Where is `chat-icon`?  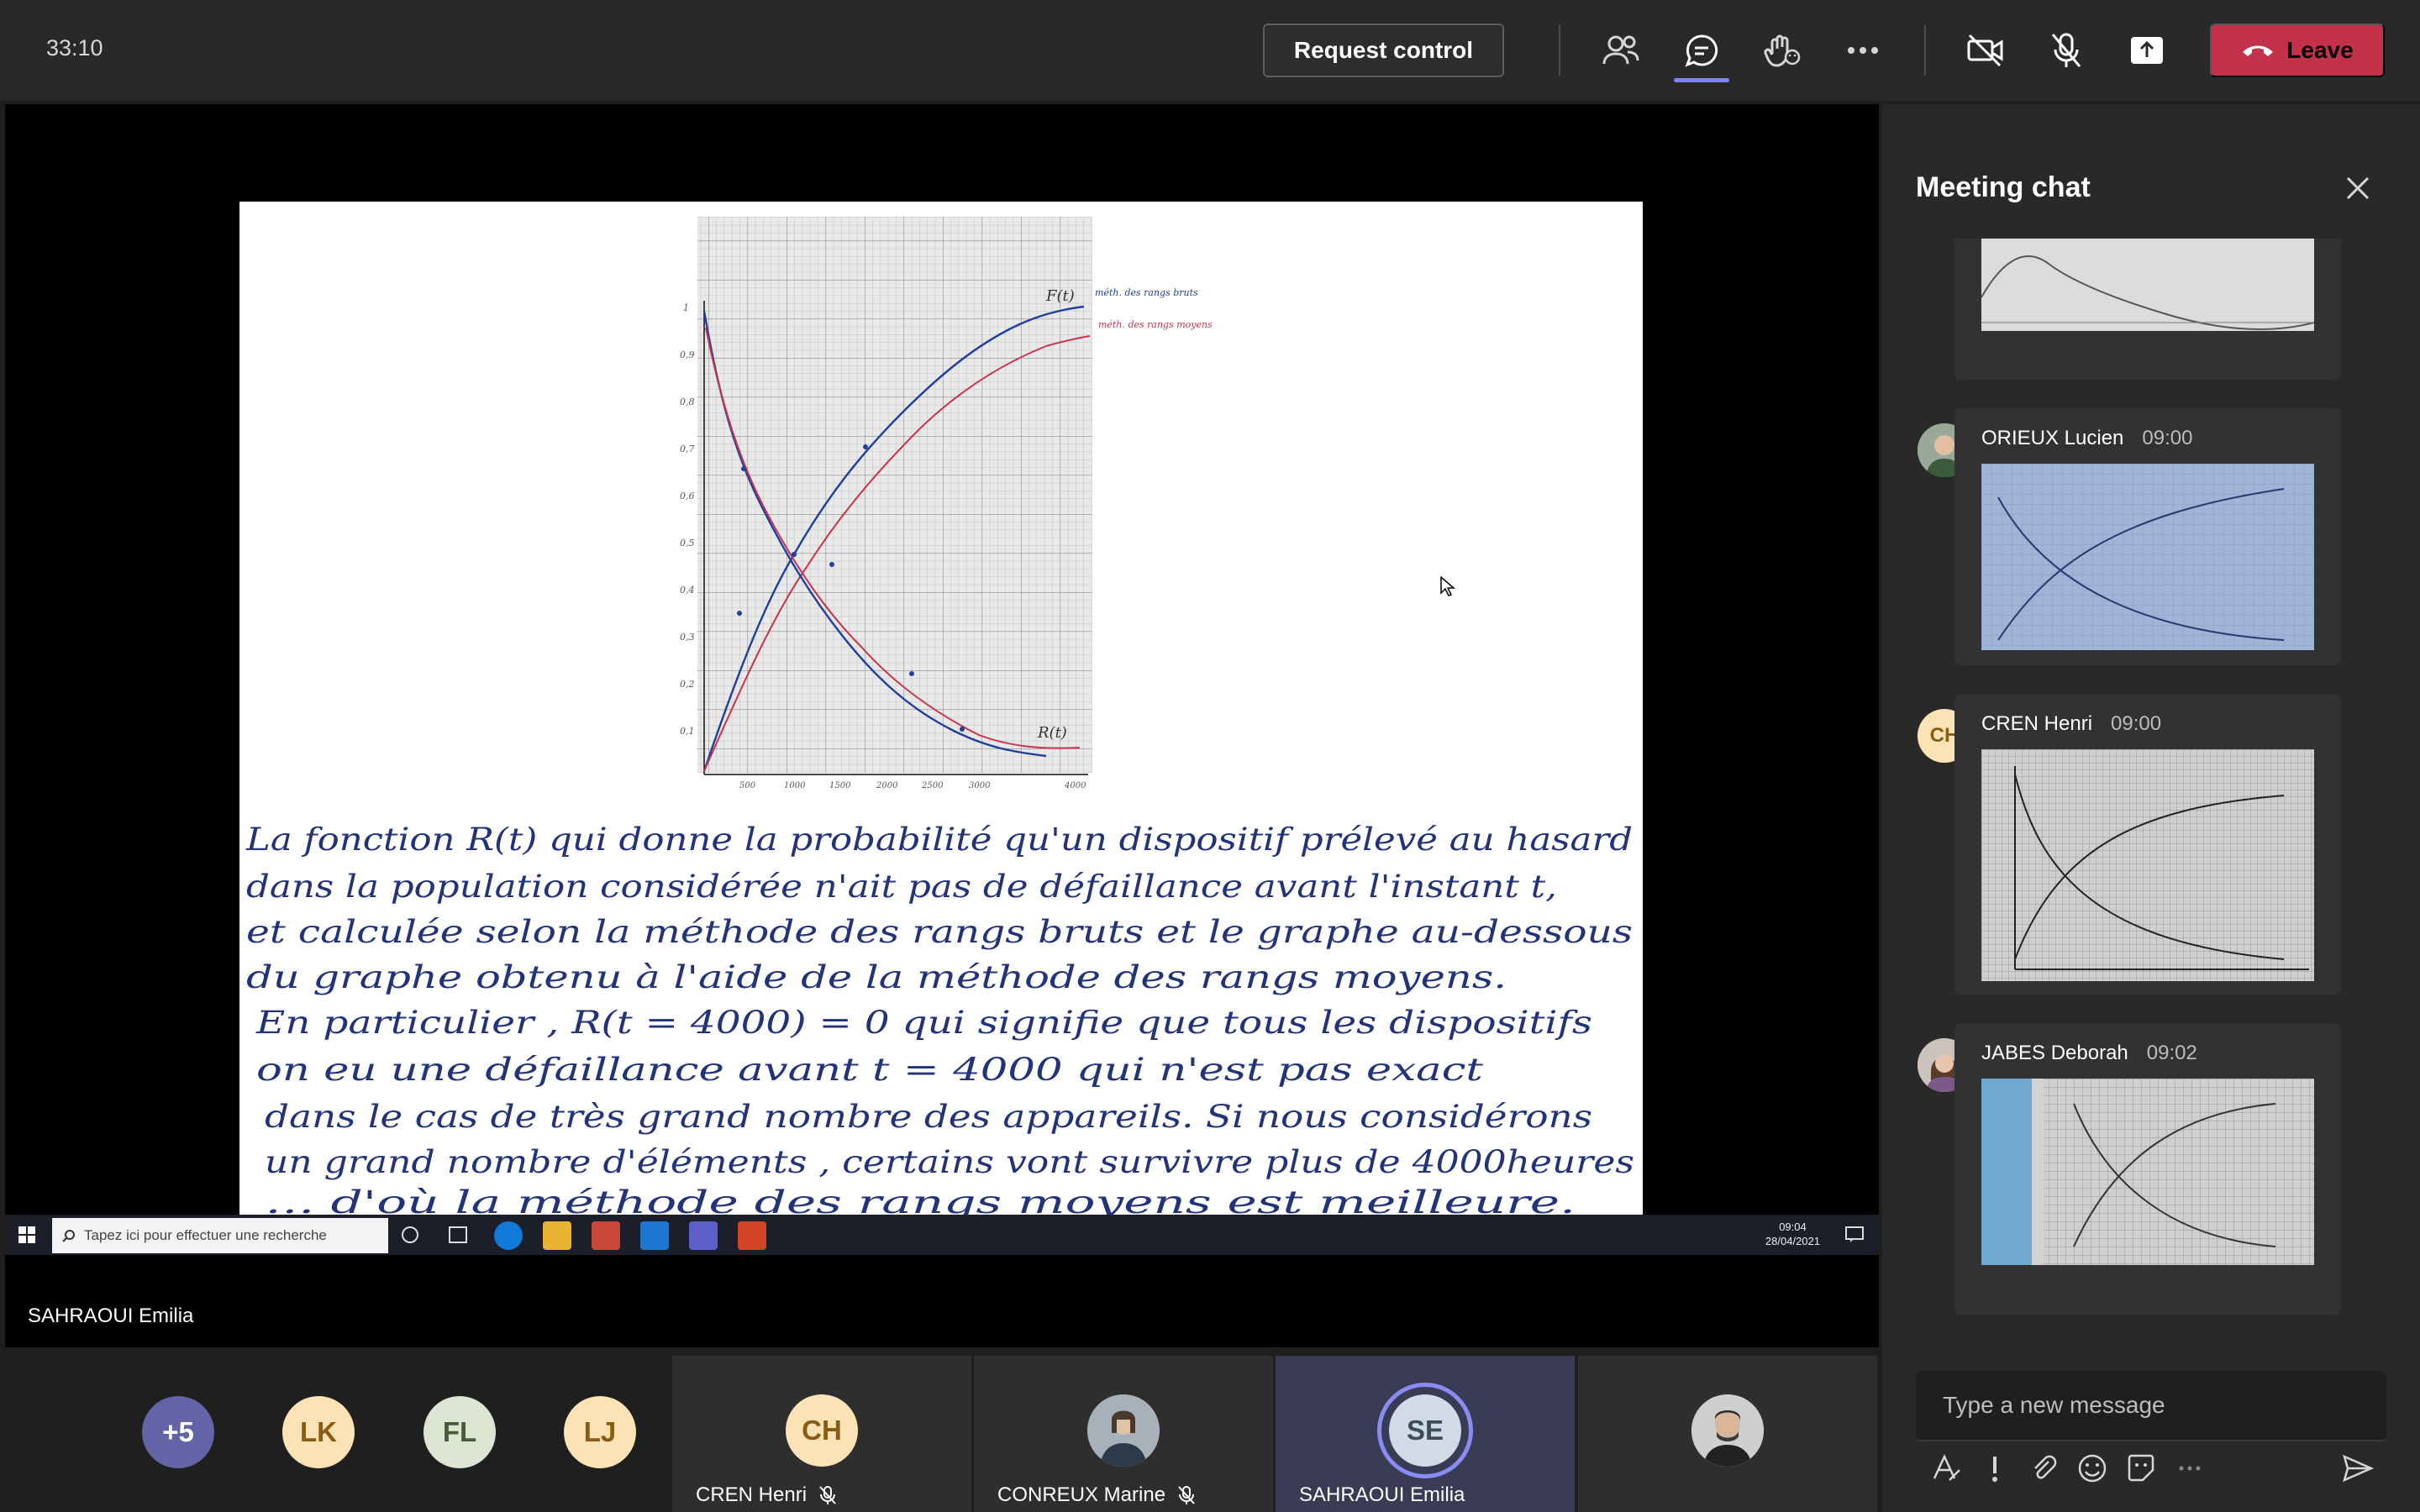 chat-icon is located at coordinates (1701, 50).